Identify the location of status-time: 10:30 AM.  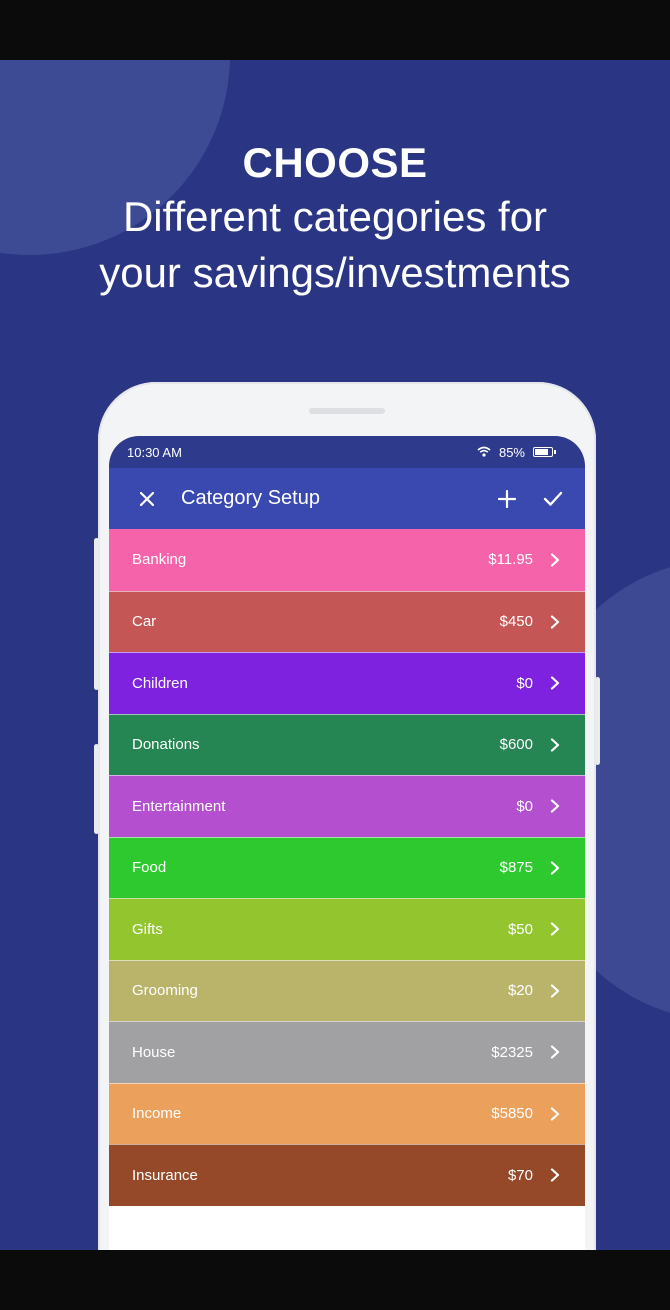
(154, 452).